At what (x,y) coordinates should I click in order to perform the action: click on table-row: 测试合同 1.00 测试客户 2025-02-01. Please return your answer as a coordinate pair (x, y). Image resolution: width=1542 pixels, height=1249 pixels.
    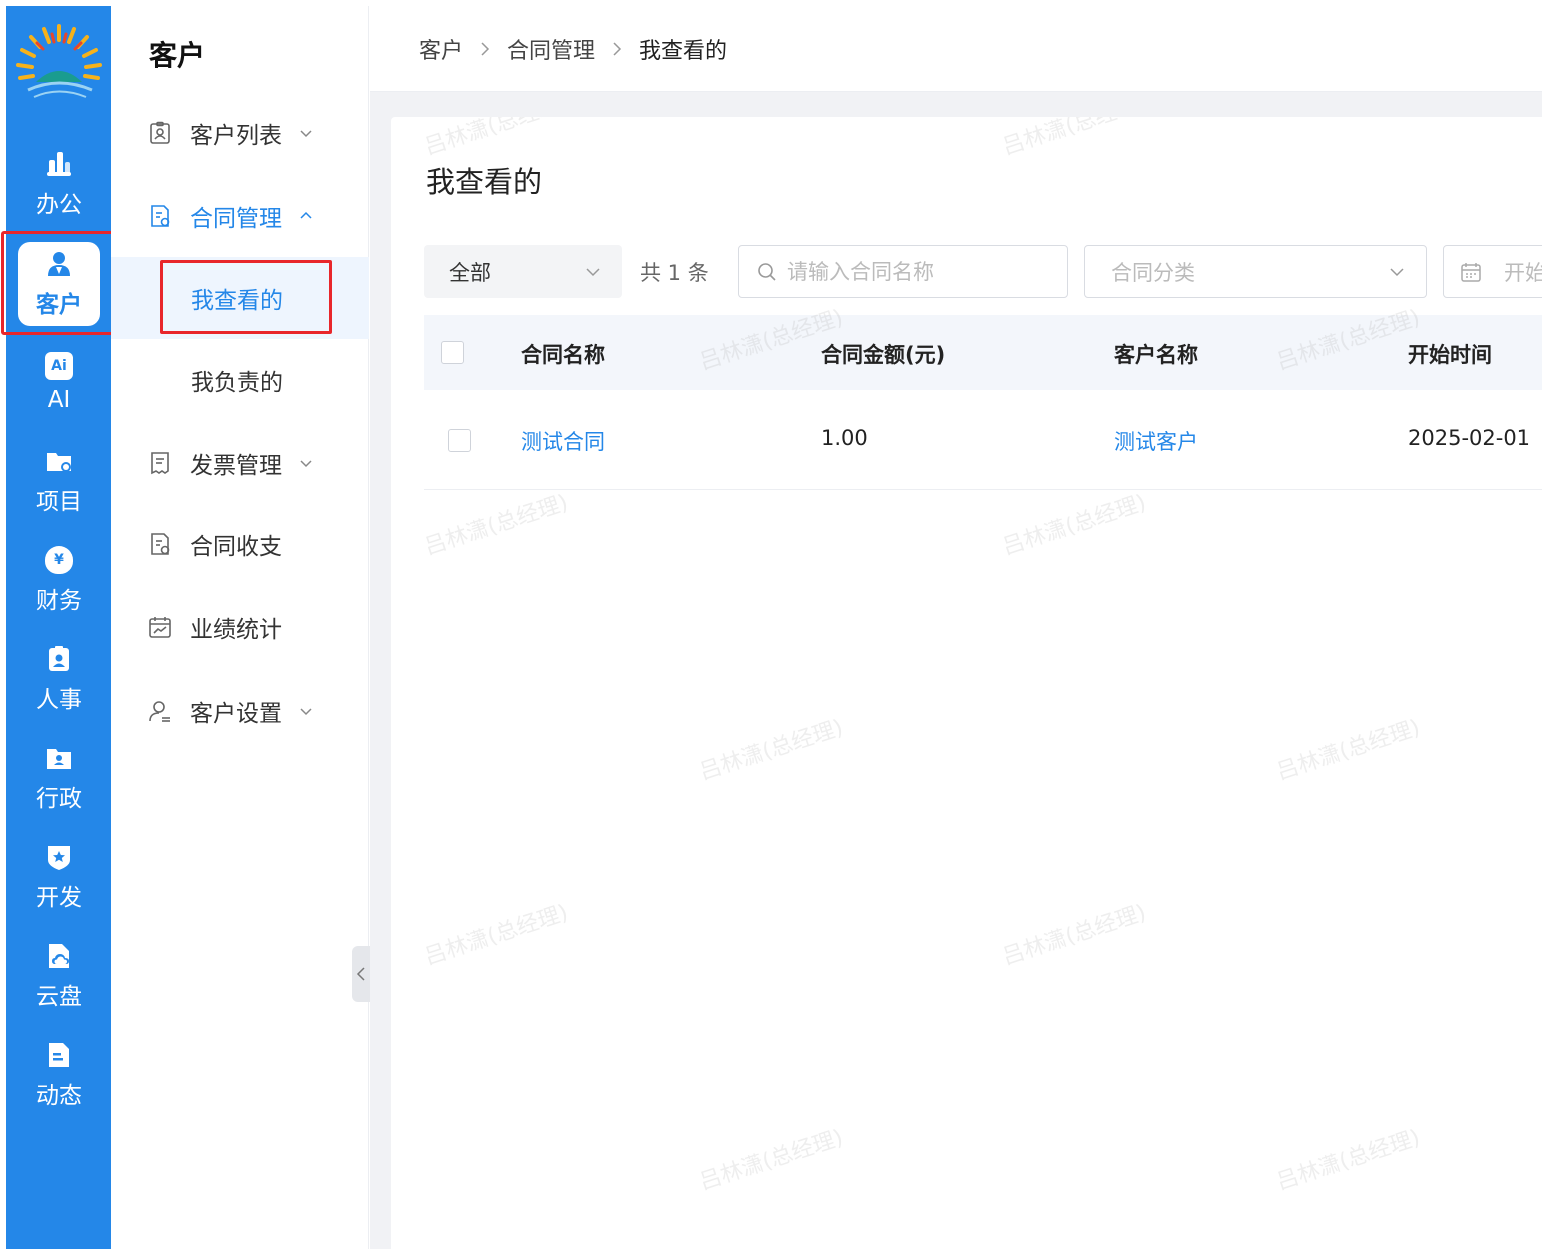
    Looking at the image, I should click on (983, 440).